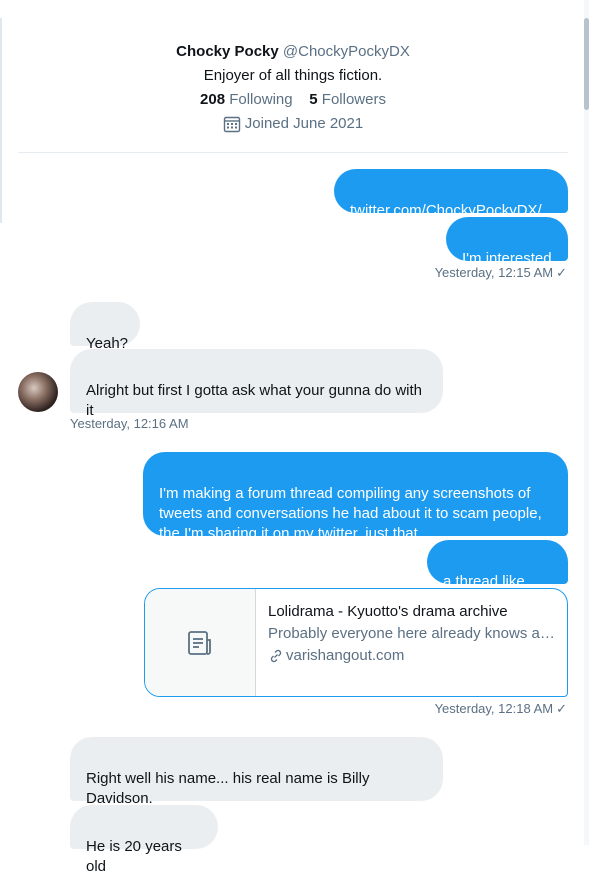 The image size is (589, 877). I want to click on link-card-domain-row: varishangout.com, so click(411, 656).